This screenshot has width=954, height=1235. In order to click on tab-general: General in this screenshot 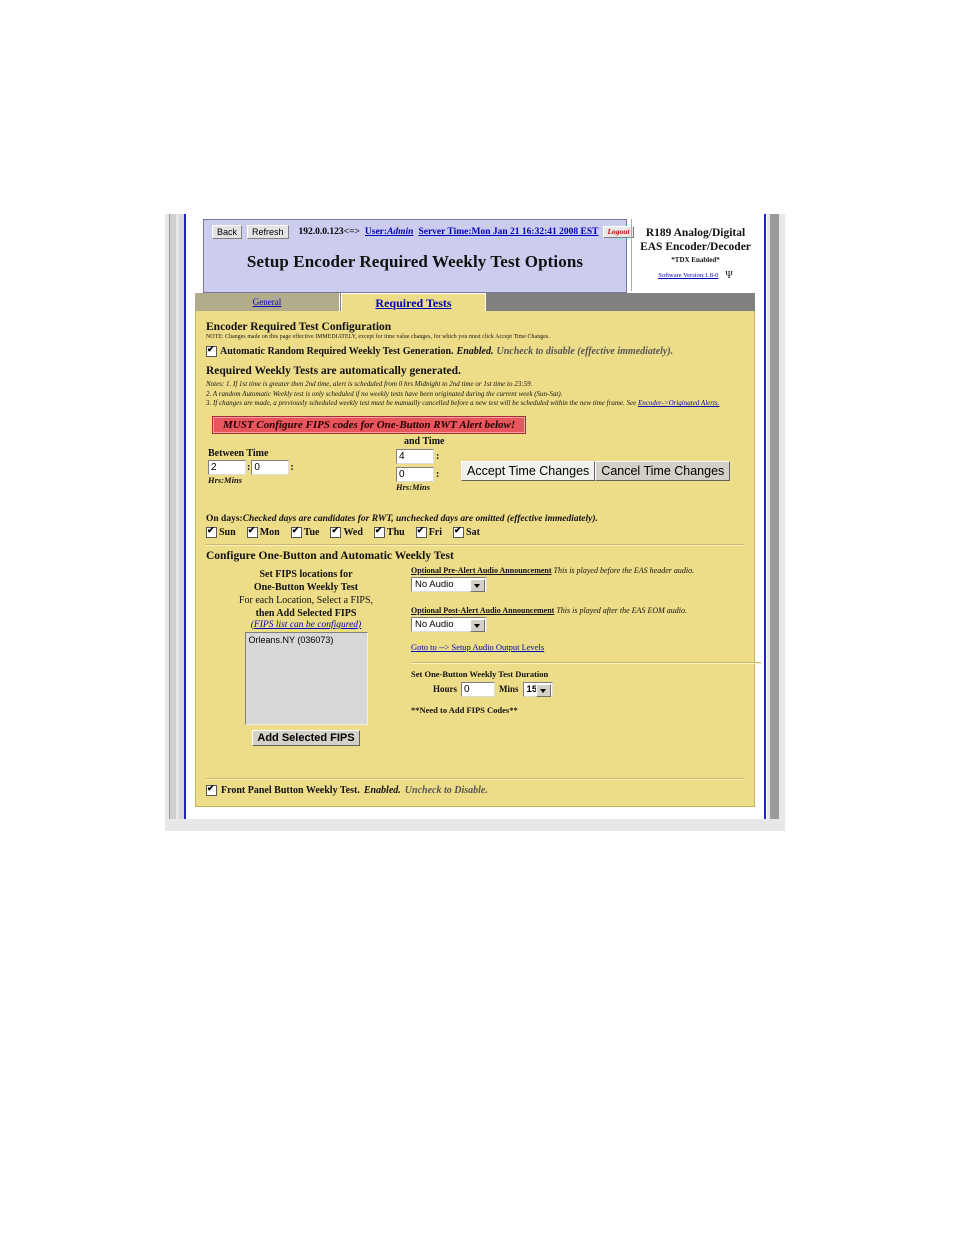, I will do `click(267, 302)`.